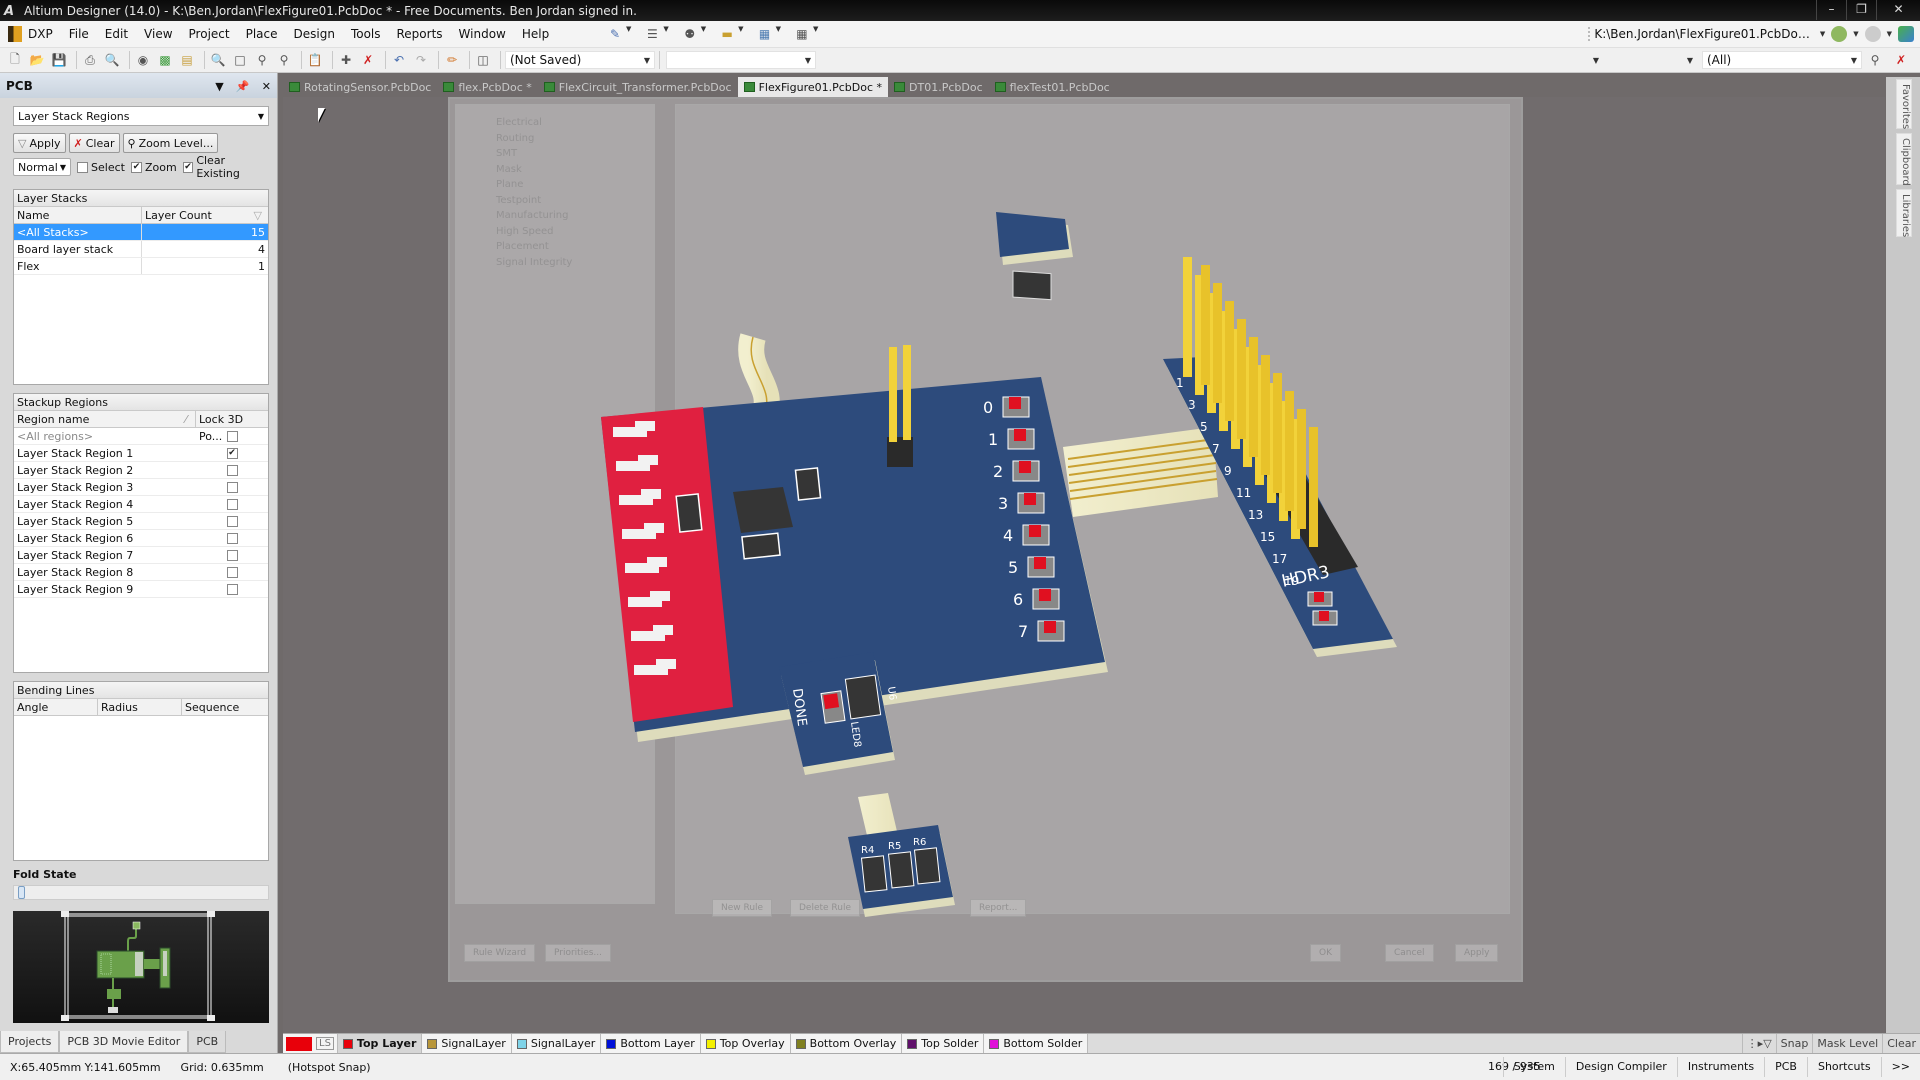 The height and width of the screenshot is (1080, 1920). Describe the element at coordinates (141, 249) in the screenshot. I see `layer-stack-row: Board layer stack 4` at that location.